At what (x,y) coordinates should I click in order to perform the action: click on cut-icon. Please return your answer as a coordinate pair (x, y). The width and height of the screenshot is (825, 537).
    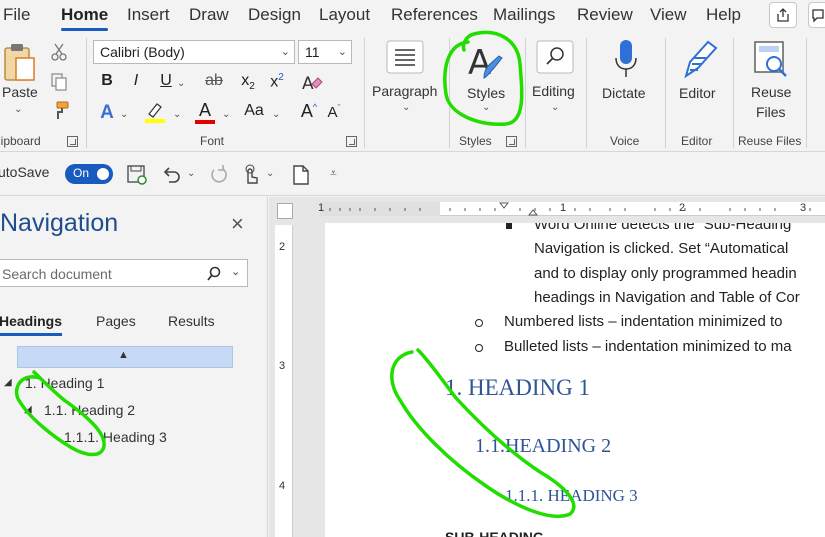
    Looking at the image, I should click on (59, 52).